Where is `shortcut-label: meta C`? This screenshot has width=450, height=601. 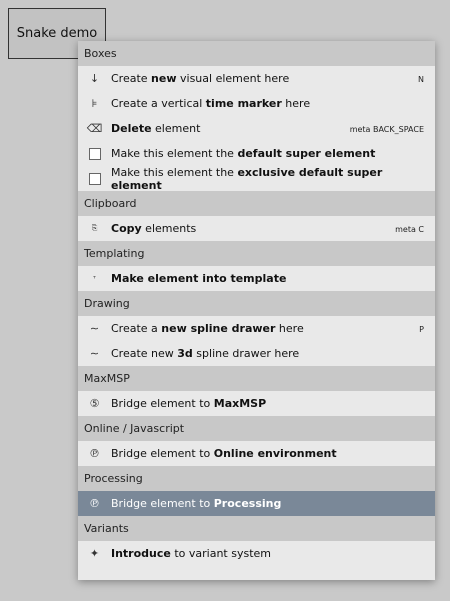
shortcut-label: meta C is located at coordinates (409, 229).